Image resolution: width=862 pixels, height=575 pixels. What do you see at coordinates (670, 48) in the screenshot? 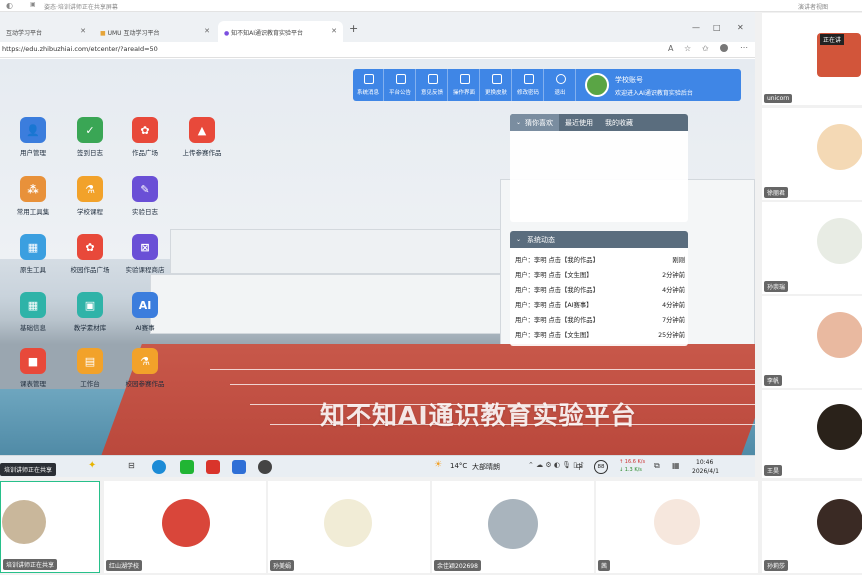
I see `read-aloud-icon: A` at bounding box center [670, 48].